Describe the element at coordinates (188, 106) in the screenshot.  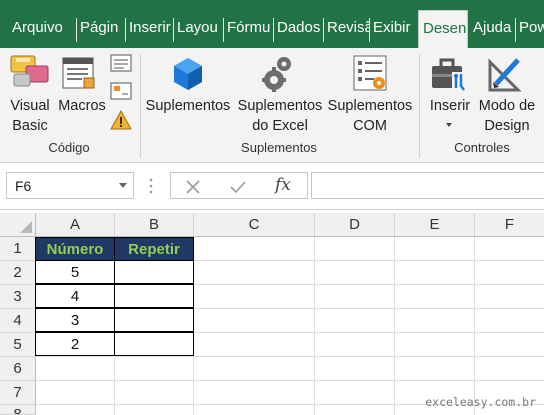
I see `suplementos-label: Suplementos` at that location.